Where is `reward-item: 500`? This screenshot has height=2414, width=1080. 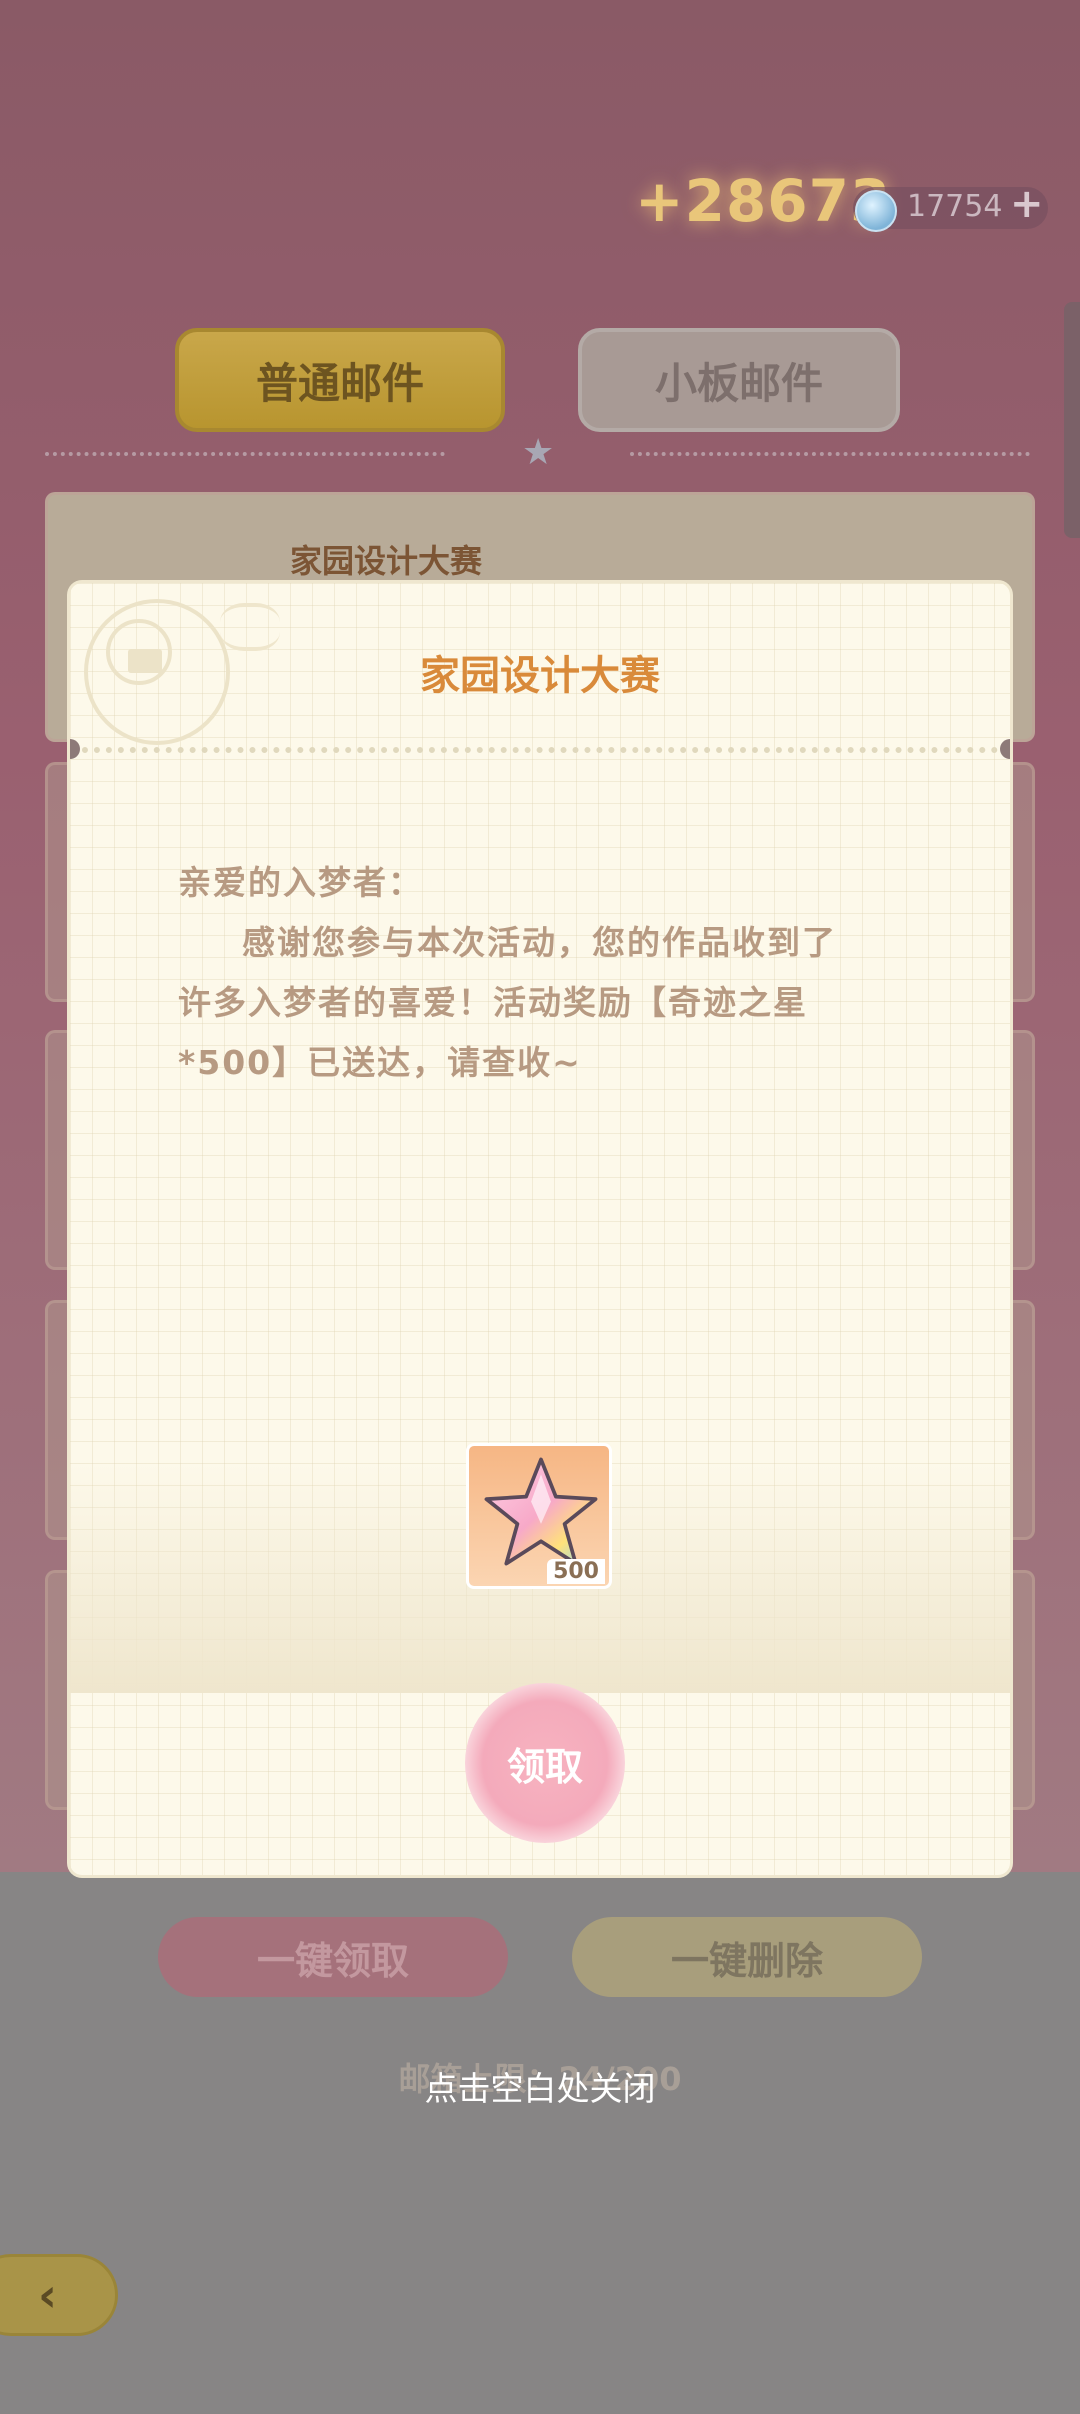 reward-item: 500 is located at coordinates (539, 1516).